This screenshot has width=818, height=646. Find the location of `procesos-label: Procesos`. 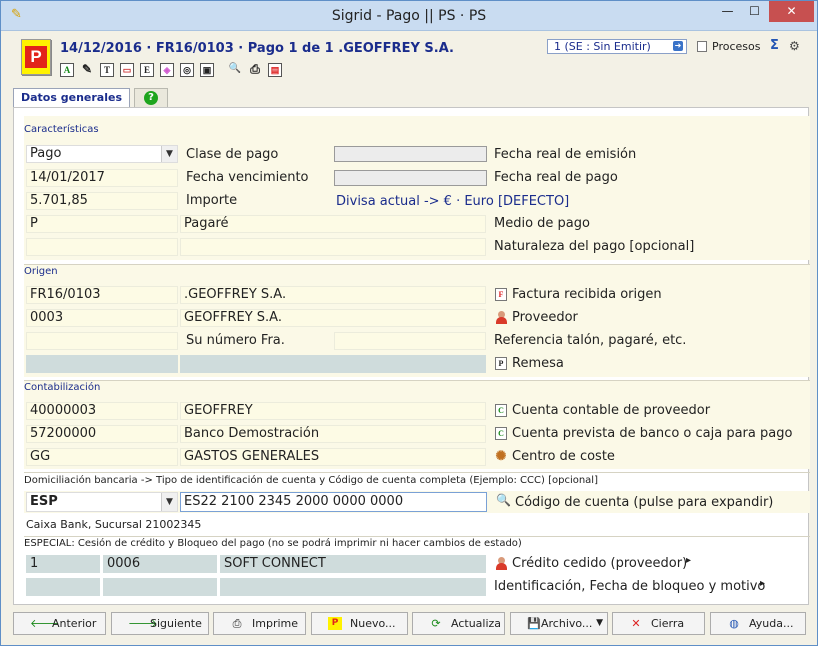

procesos-label: Procesos is located at coordinates (736, 46).